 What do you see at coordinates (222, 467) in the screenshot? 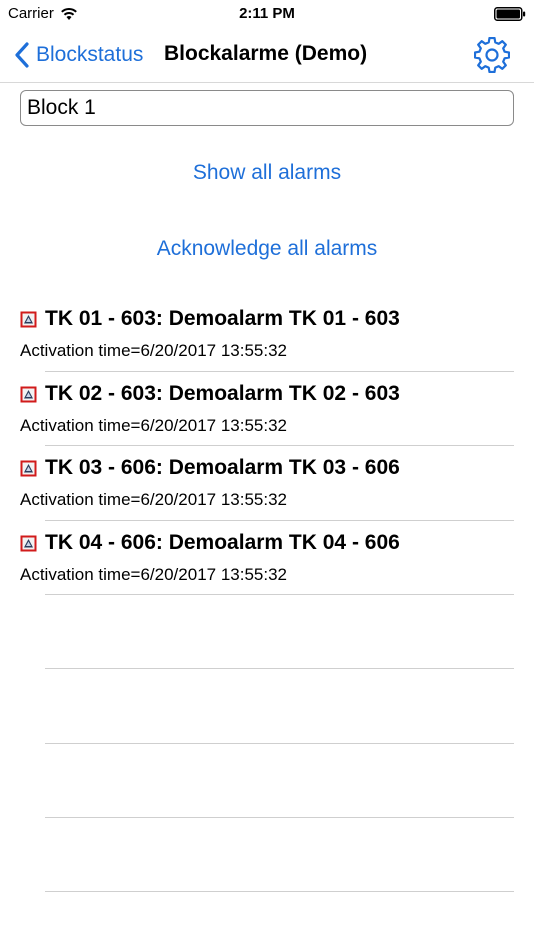
I see `alarm-title: TK 03 - 606: Demoalarm TK 03 - 606` at bounding box center [222, 467].